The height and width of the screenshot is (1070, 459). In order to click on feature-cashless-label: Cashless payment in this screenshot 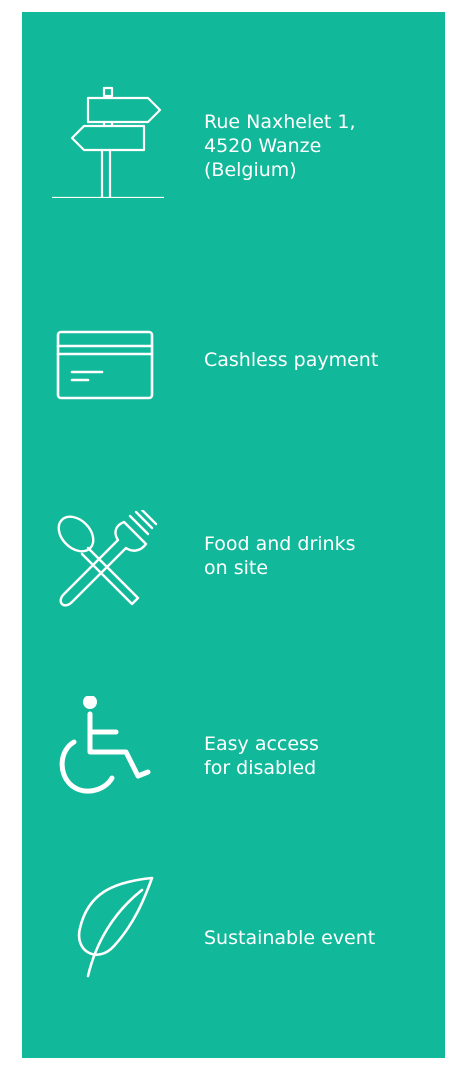, I will do `click(291, 360)`.